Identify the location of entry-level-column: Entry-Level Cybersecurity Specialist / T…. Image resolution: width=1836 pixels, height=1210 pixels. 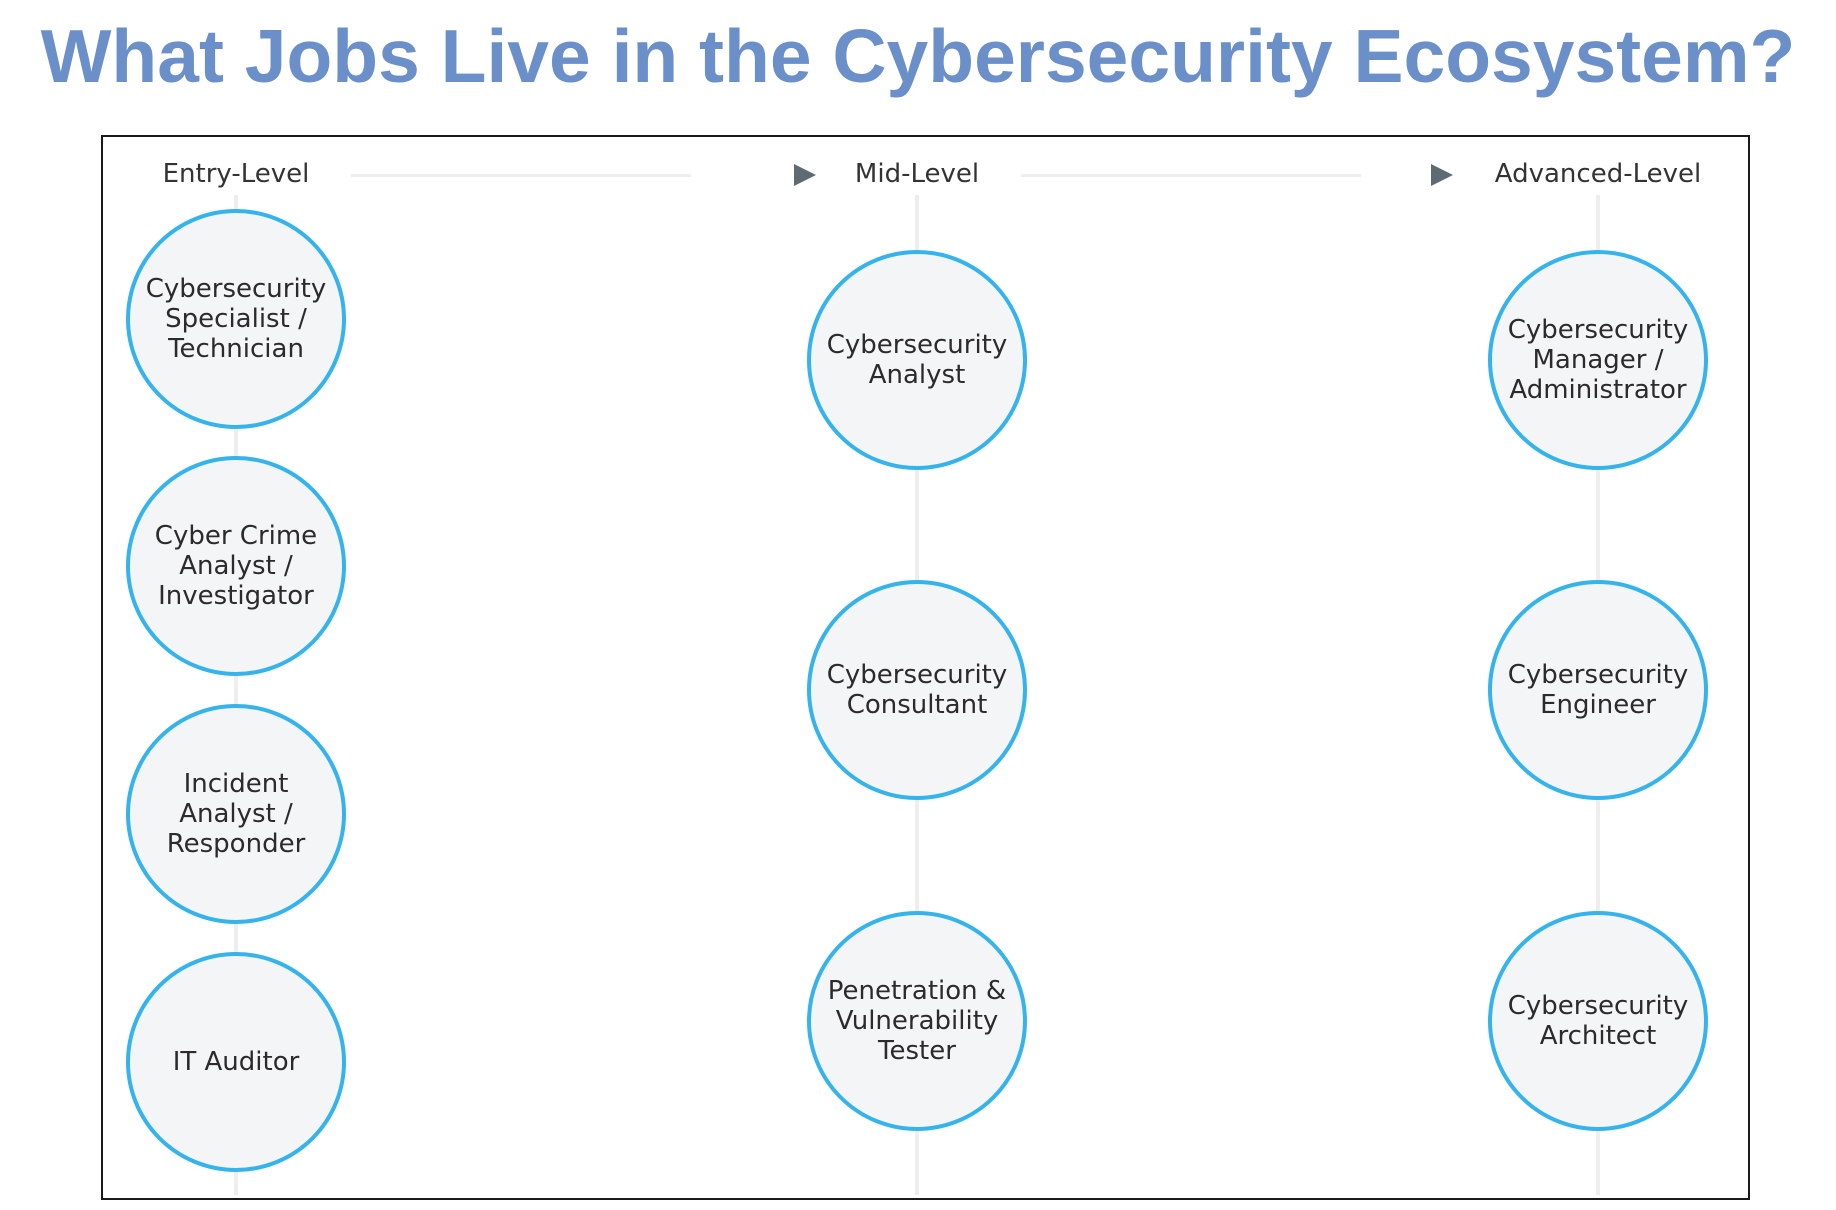
(236, 667).